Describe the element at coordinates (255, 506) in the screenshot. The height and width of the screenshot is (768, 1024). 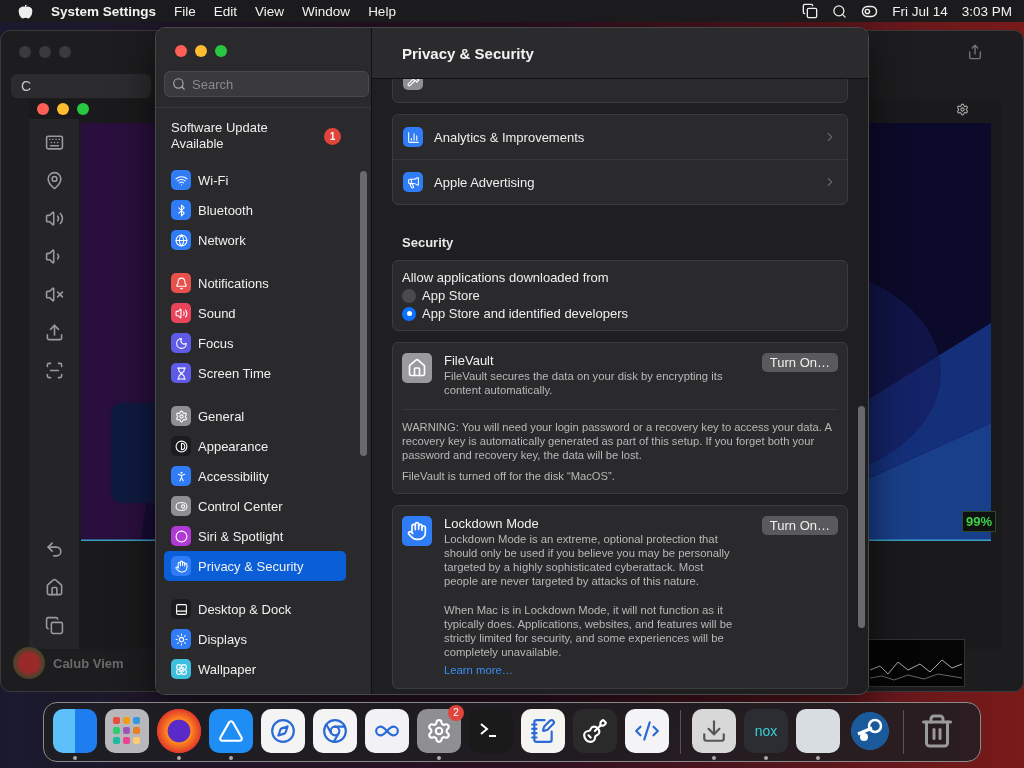
I see `sidebar-item: Control Center` at that location.